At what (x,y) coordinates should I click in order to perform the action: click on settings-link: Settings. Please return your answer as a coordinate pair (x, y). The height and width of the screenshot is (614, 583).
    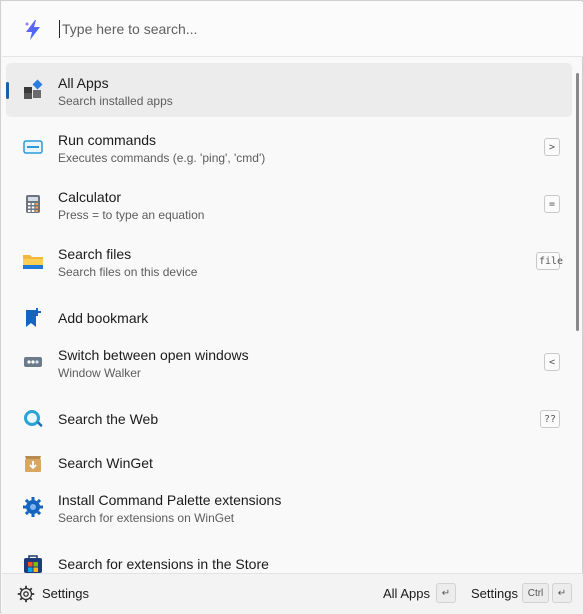
    Looking at the image, I should click on (65, 593).